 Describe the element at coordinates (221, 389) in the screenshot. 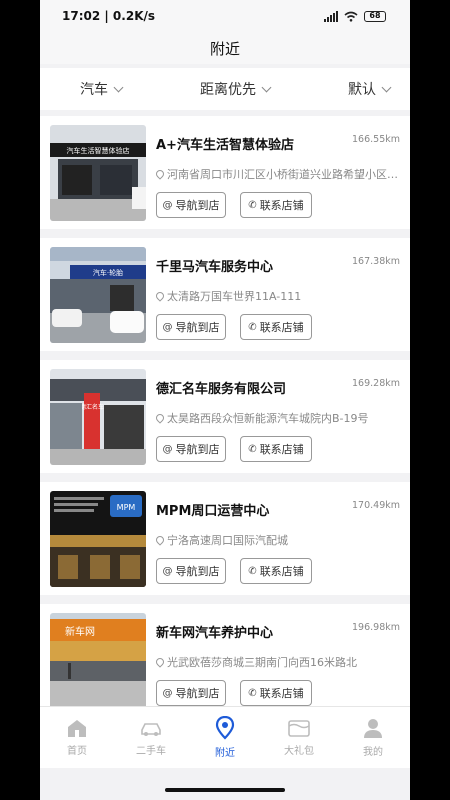

I see `shop-name: 德汇名车服务有限公司` at that location.